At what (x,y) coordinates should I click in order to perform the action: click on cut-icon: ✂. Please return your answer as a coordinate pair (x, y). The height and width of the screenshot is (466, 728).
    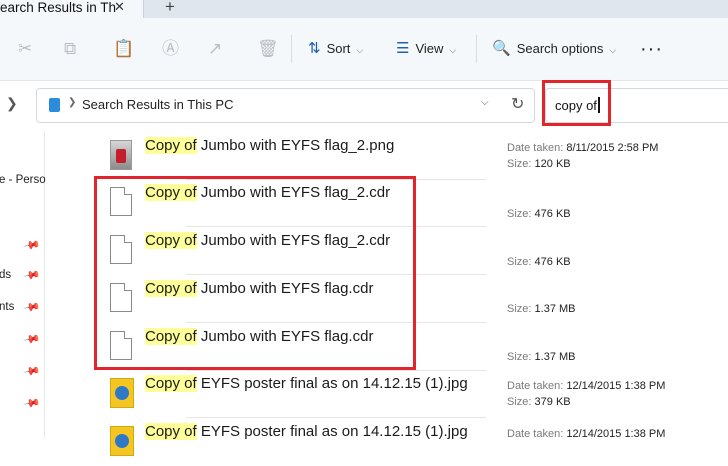
    Looking at the image, I should click on (25, 49).